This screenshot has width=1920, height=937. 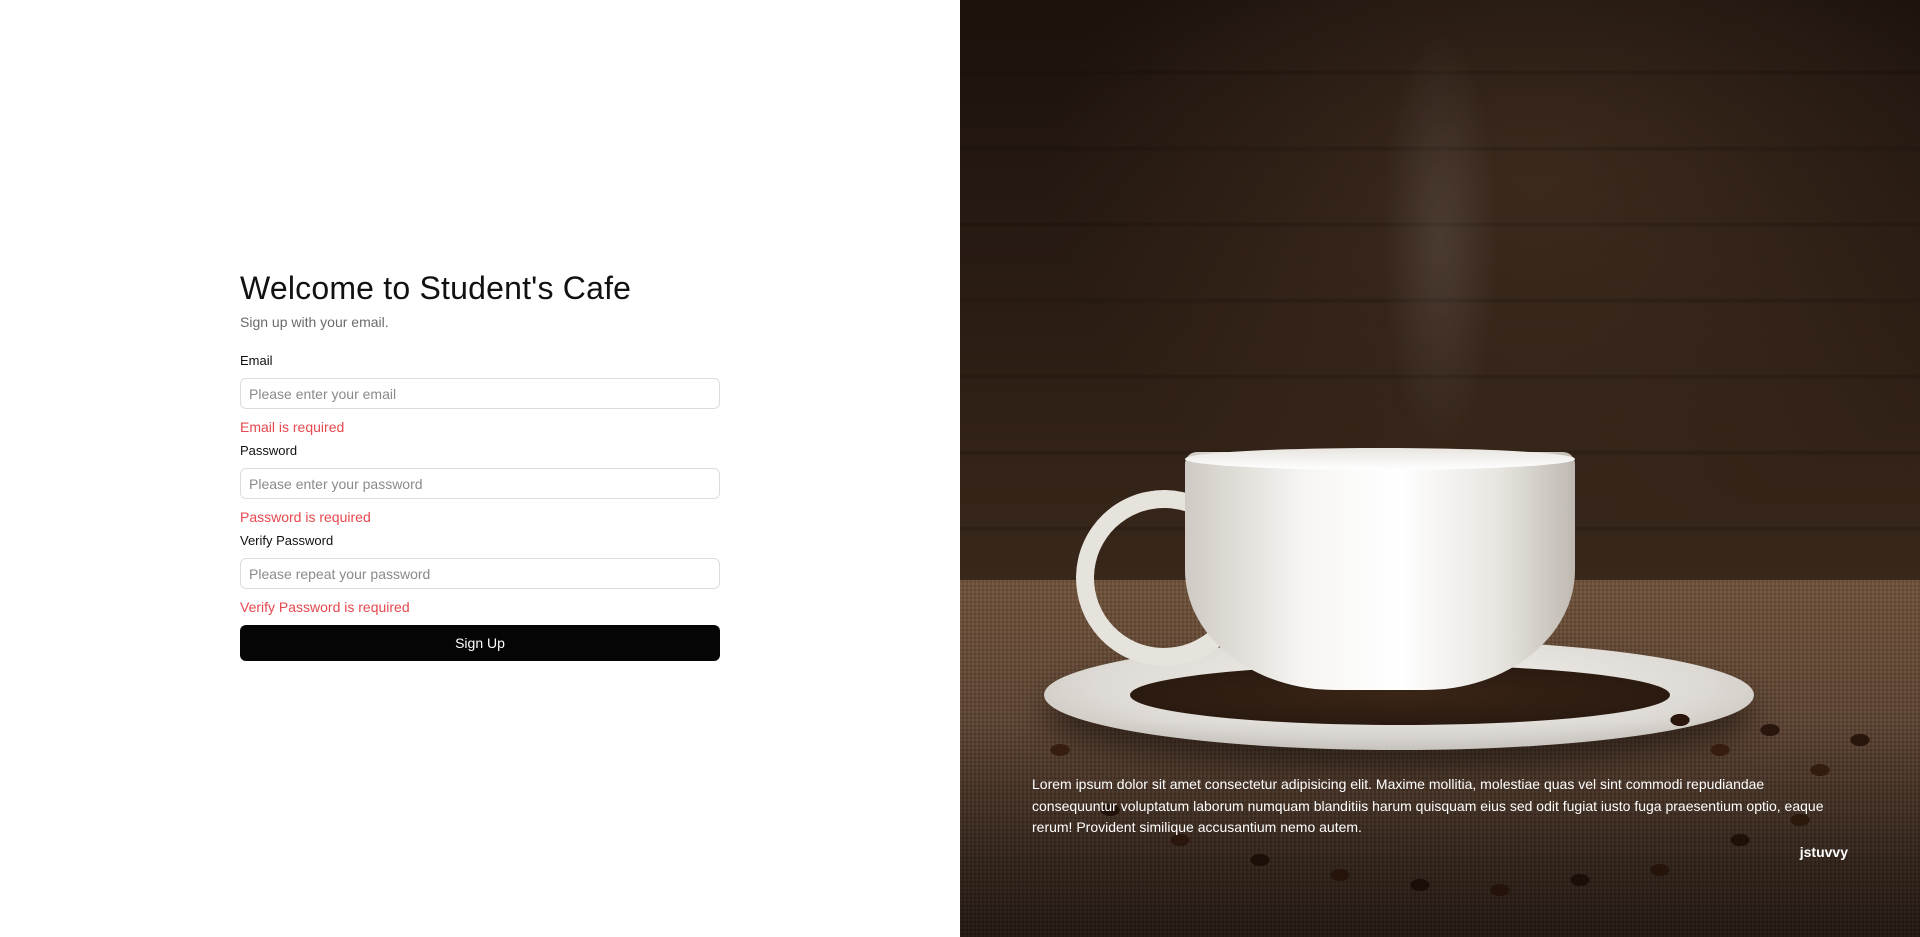 I want to click on email-field-group: Email Email is required, so click(x=480, y=394).